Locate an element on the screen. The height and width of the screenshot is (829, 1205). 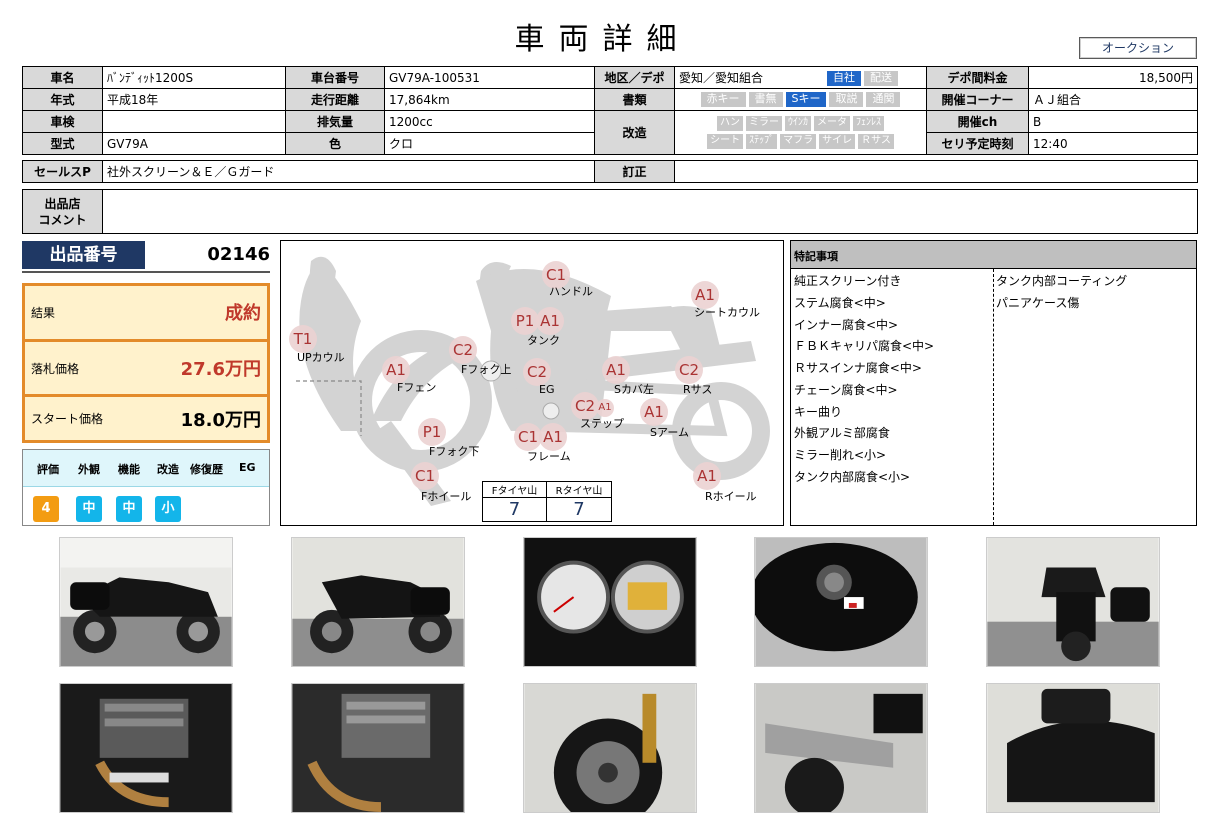
pill-handle: ハン is located at coordinates (730, 123).